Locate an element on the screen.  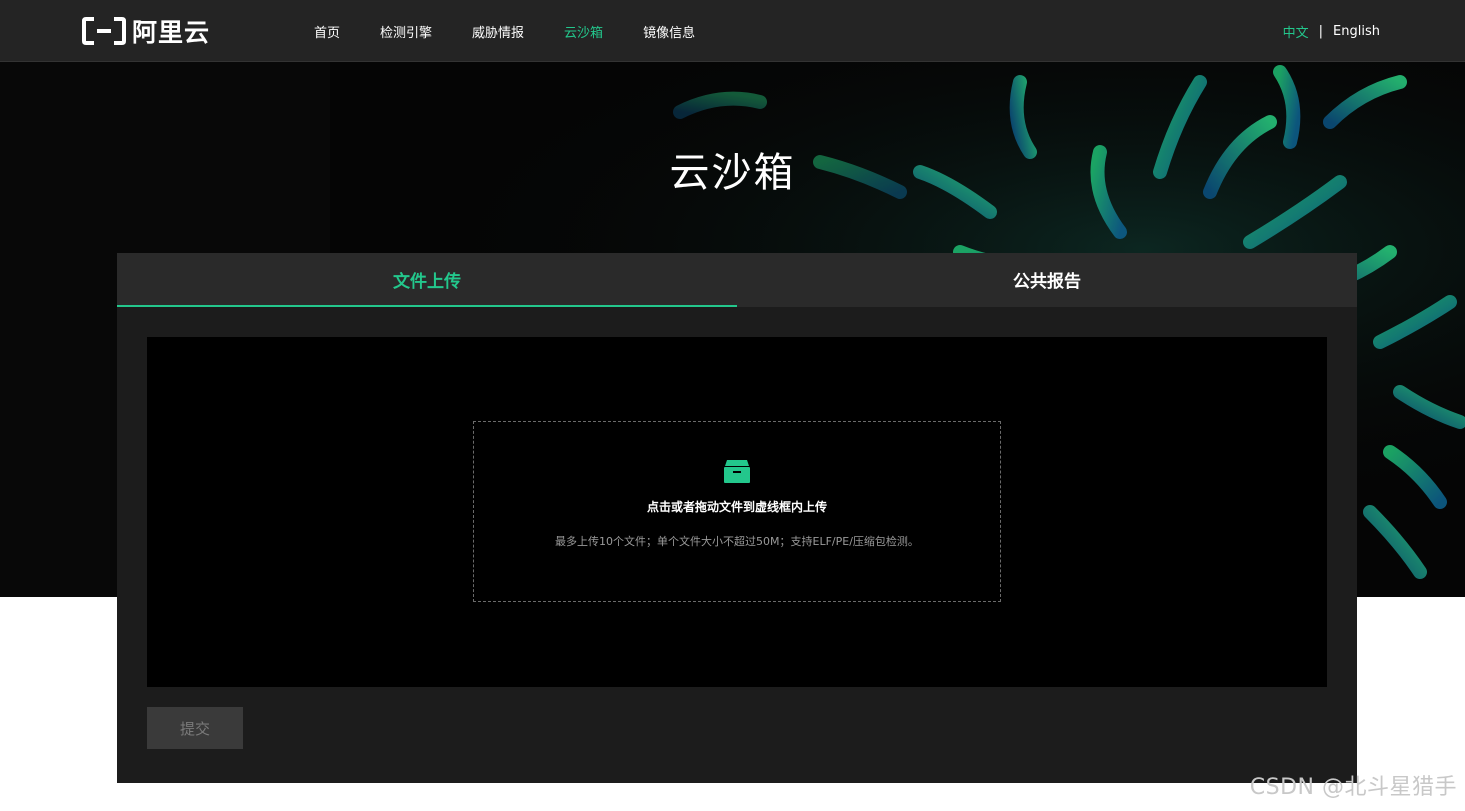
inbox-icon is located at coordinates (737, 471).